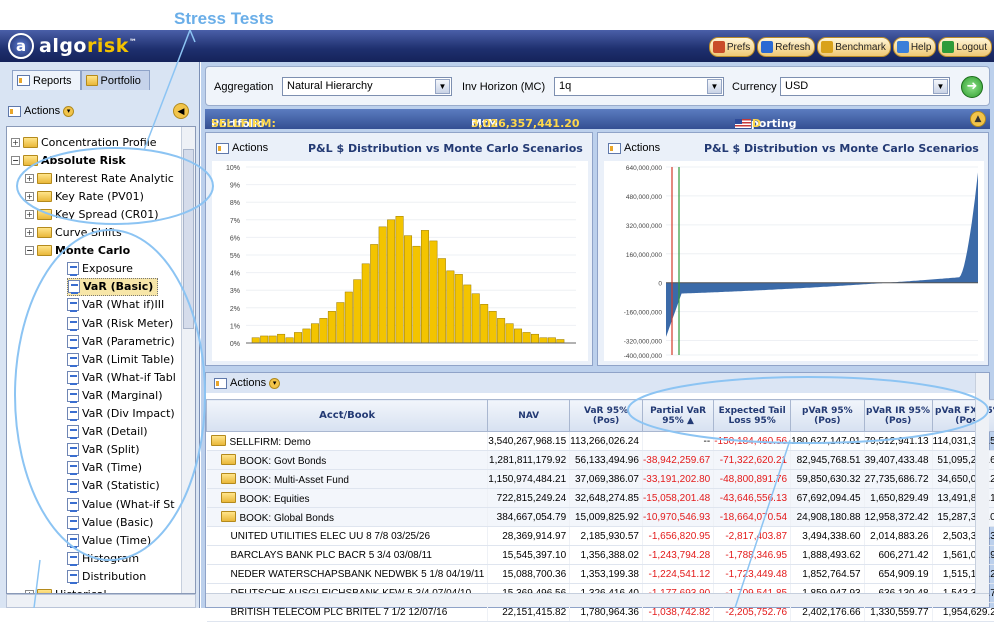 Image resolution: width=994 pixels, height=622 pixels. Describe the element at coordinates (971, 47) in the screenshot. I see `button-label: Logout` at that location.